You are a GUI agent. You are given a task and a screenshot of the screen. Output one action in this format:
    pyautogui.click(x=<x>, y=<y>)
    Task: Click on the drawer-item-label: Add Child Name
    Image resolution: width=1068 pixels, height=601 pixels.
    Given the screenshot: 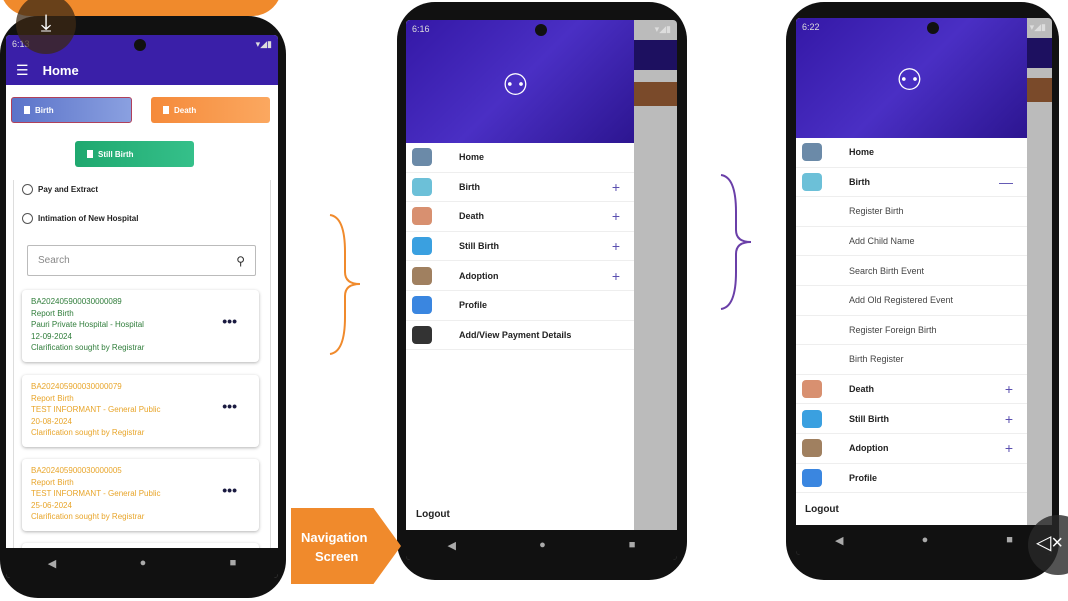 What is the action you would take?
    pyautogui.click(x=882, y=241)
    